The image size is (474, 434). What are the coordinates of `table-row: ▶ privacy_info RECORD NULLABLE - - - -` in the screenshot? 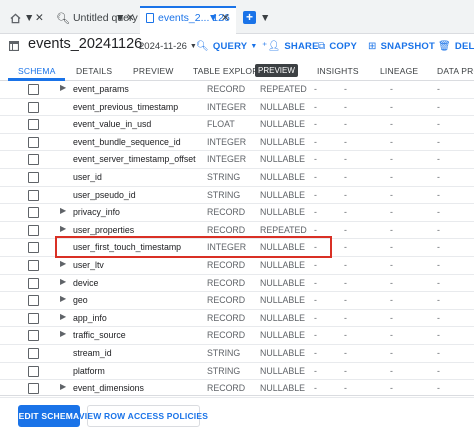 It's located at (237, 213).